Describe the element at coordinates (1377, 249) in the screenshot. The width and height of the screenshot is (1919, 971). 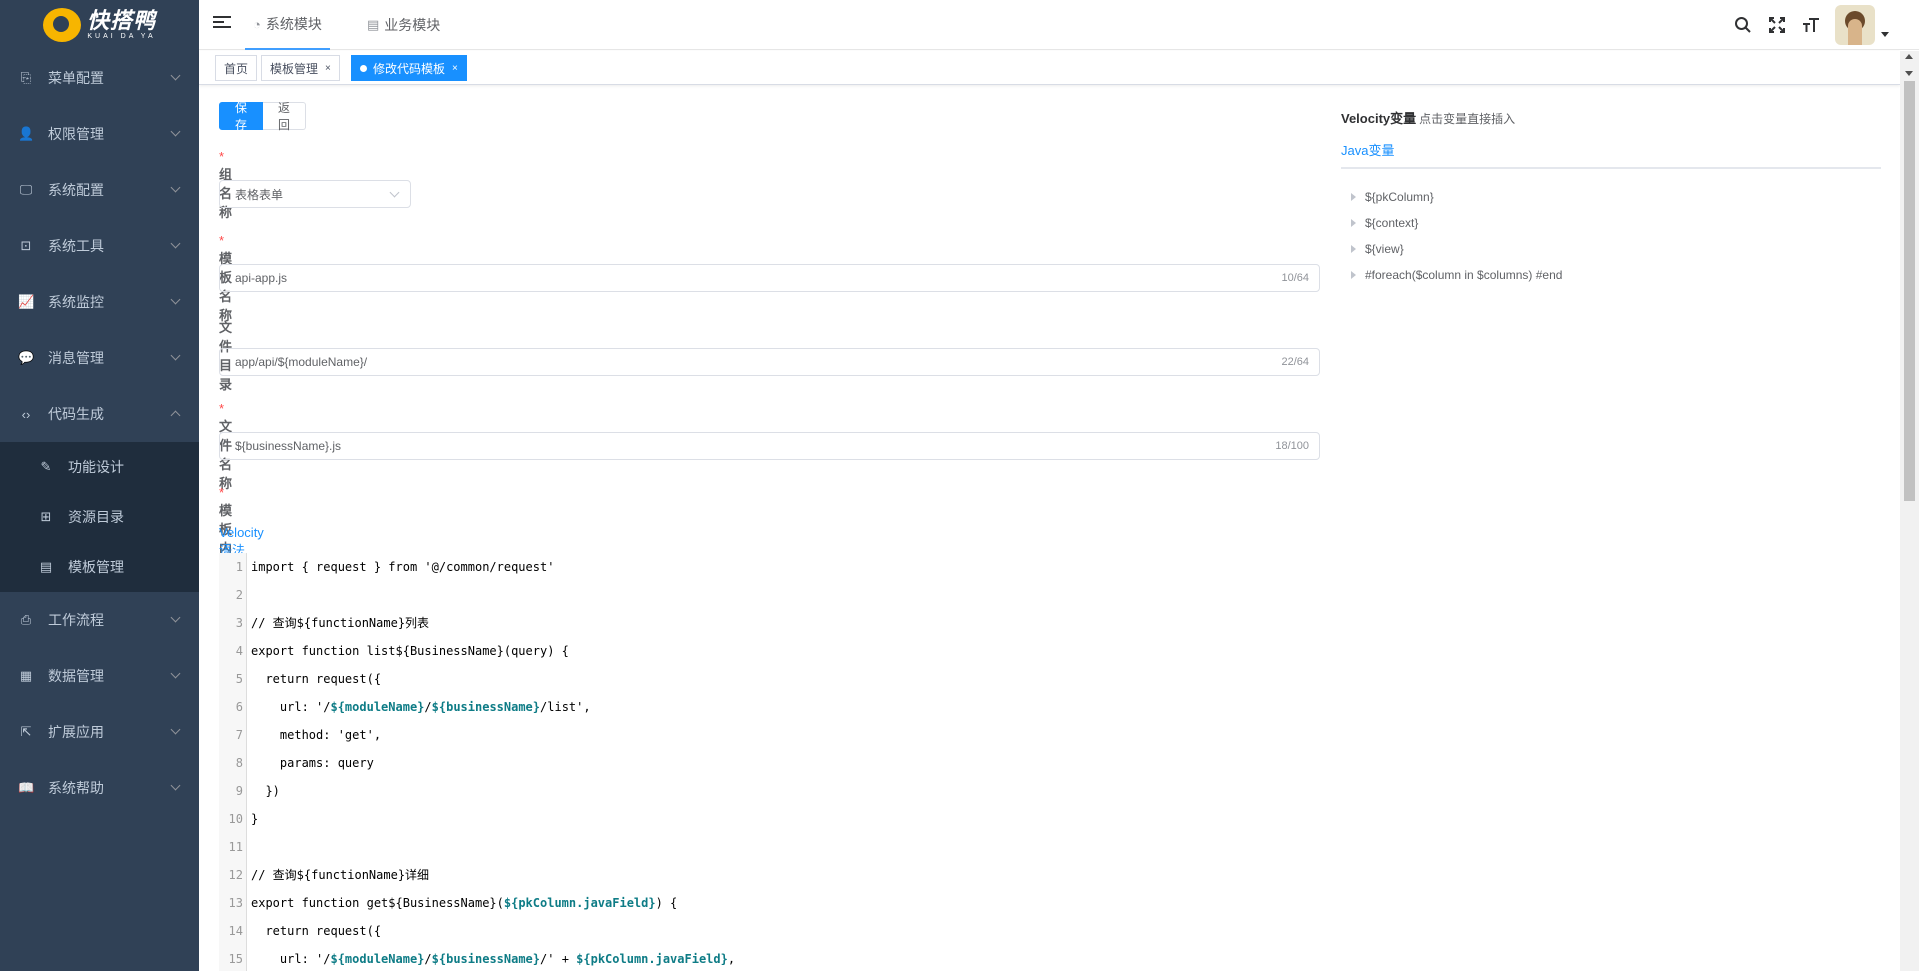
I see `velocity-variable-item: ${view}` at that location.